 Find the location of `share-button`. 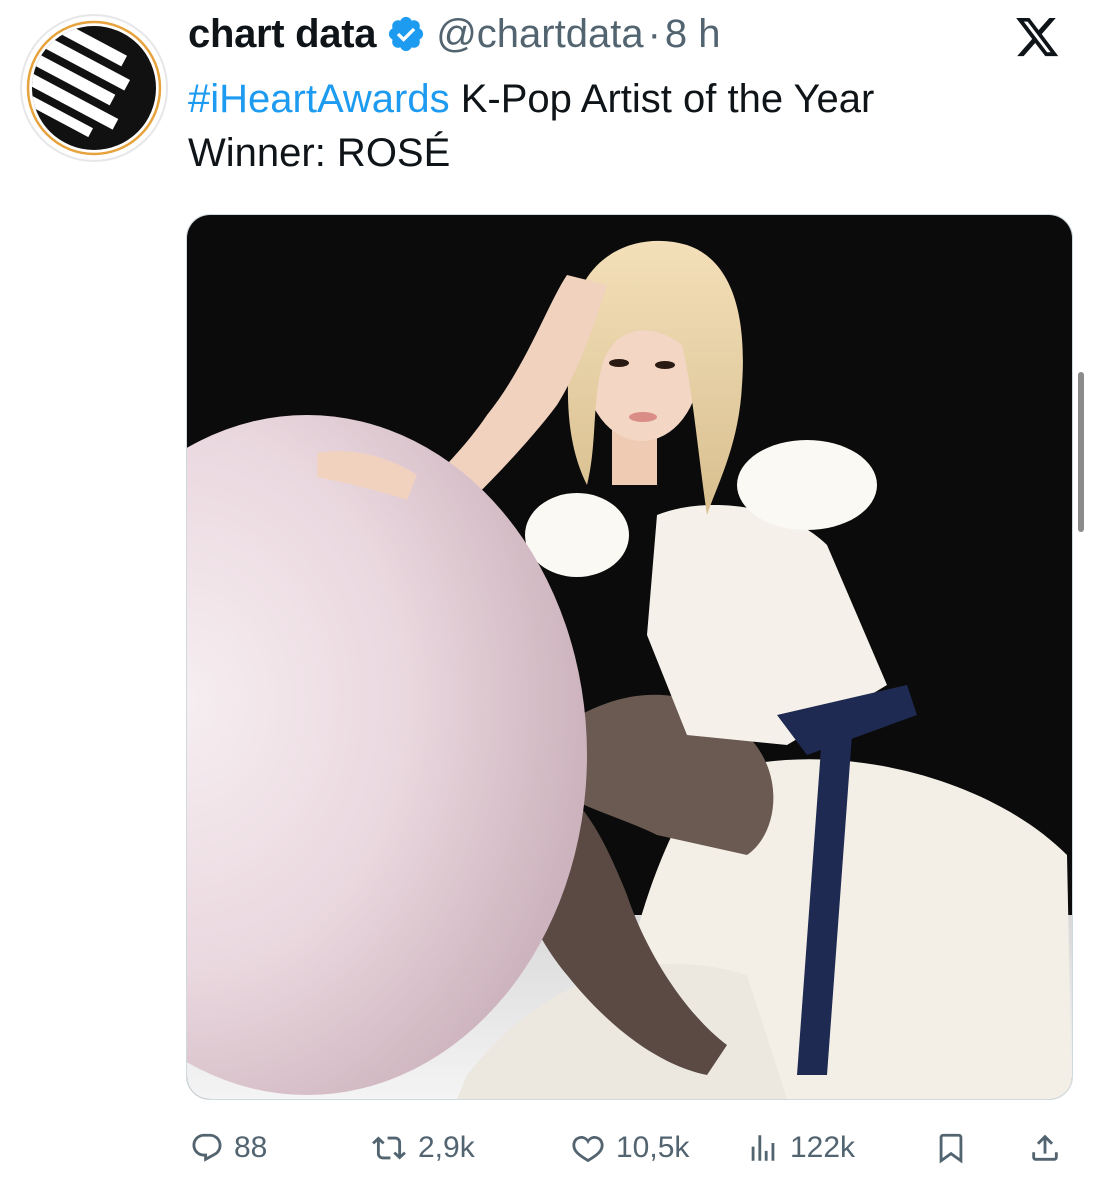

share-button is located at coordinates (1045, 1148).